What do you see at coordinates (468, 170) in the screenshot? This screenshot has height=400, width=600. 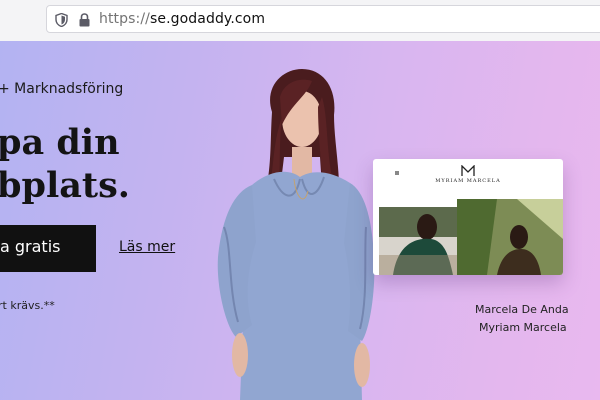 I see `brand-logo-icon` at bounding box center [468, 170].